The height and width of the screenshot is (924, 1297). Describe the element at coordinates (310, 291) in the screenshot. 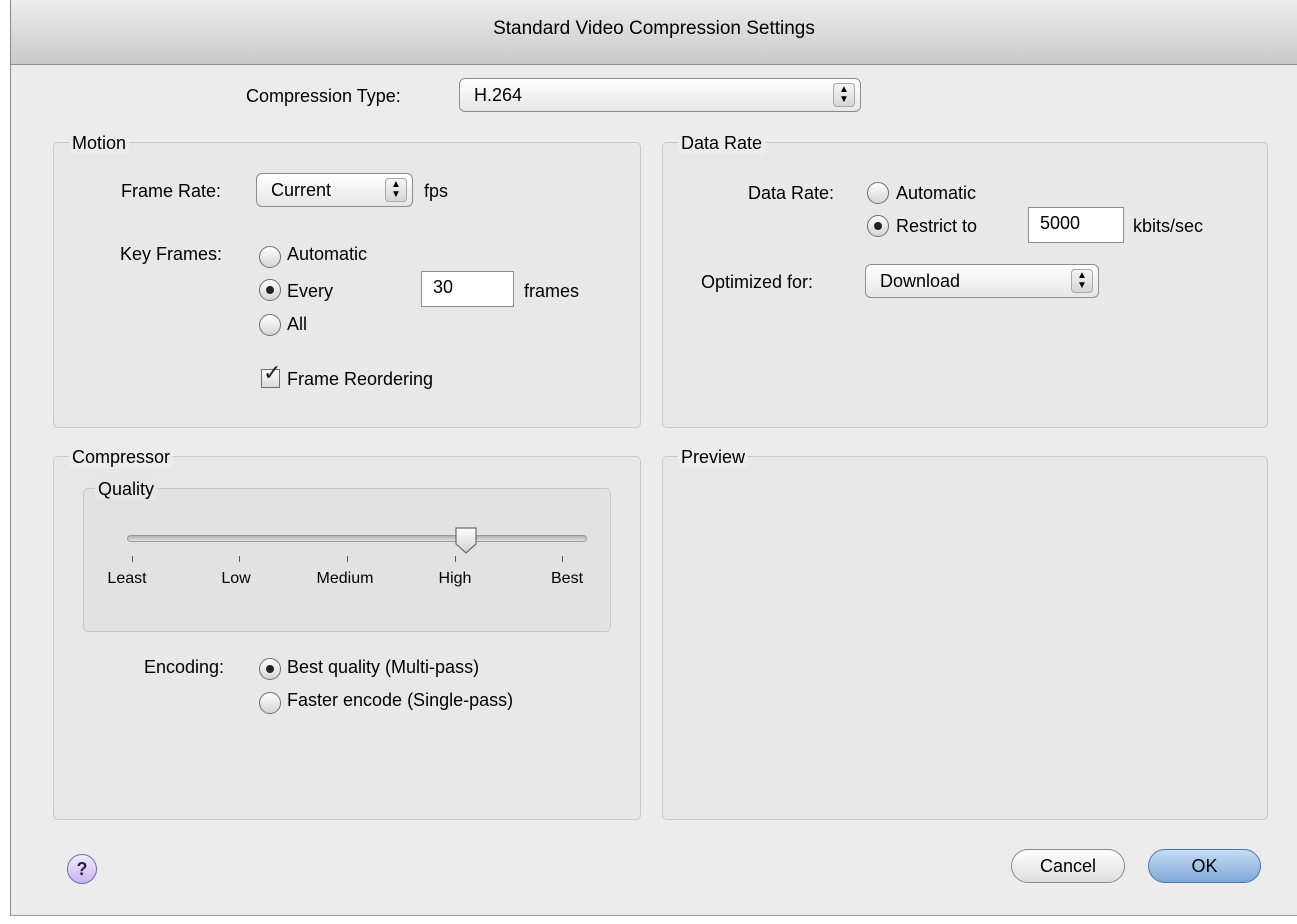

I see `key-frames-every-label: Every` at that location.